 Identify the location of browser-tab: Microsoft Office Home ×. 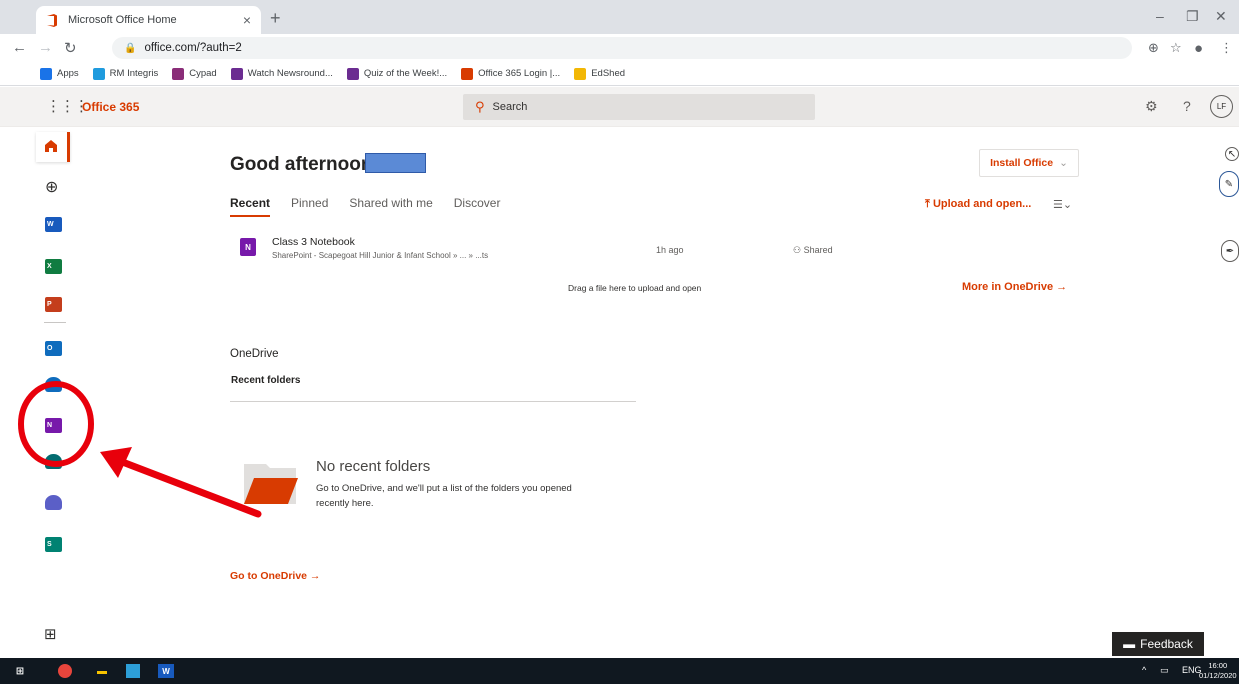
(148, 20).